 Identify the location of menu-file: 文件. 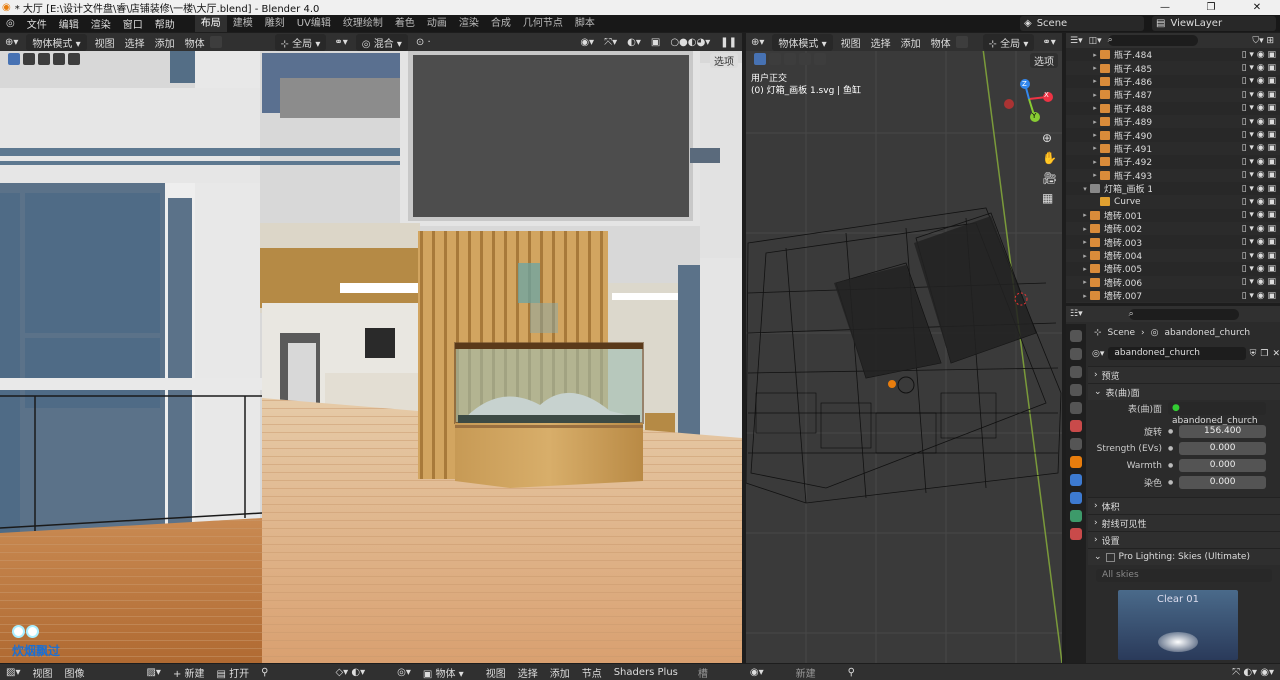
(37, 23).